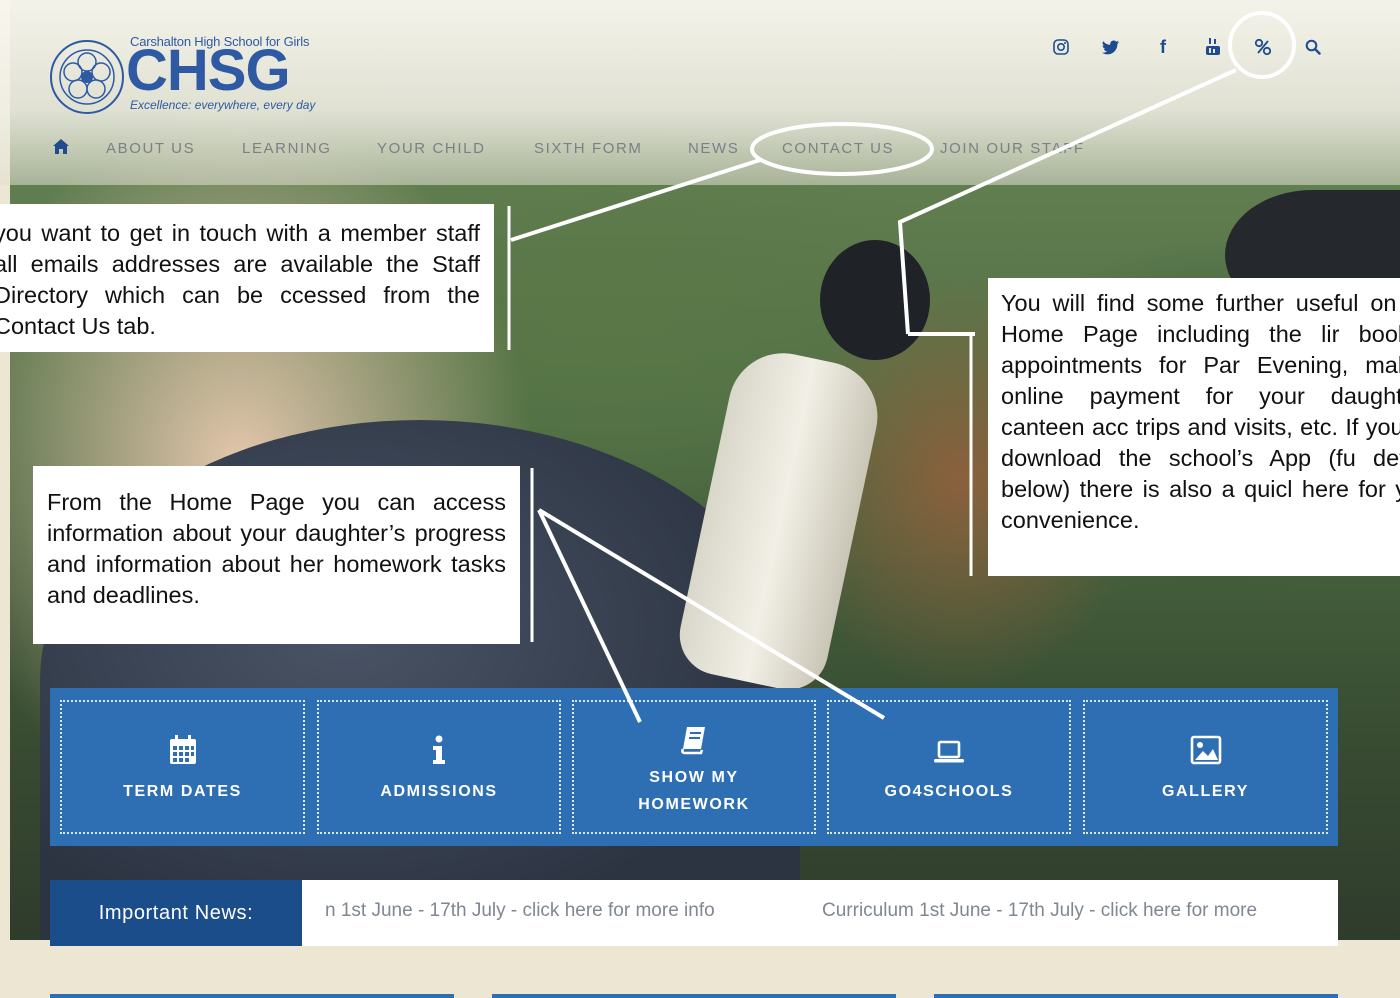 This screenshot has height=998, width=1400. I want to click on tile-gallery-label: GALLERY, so click(1205, 791).